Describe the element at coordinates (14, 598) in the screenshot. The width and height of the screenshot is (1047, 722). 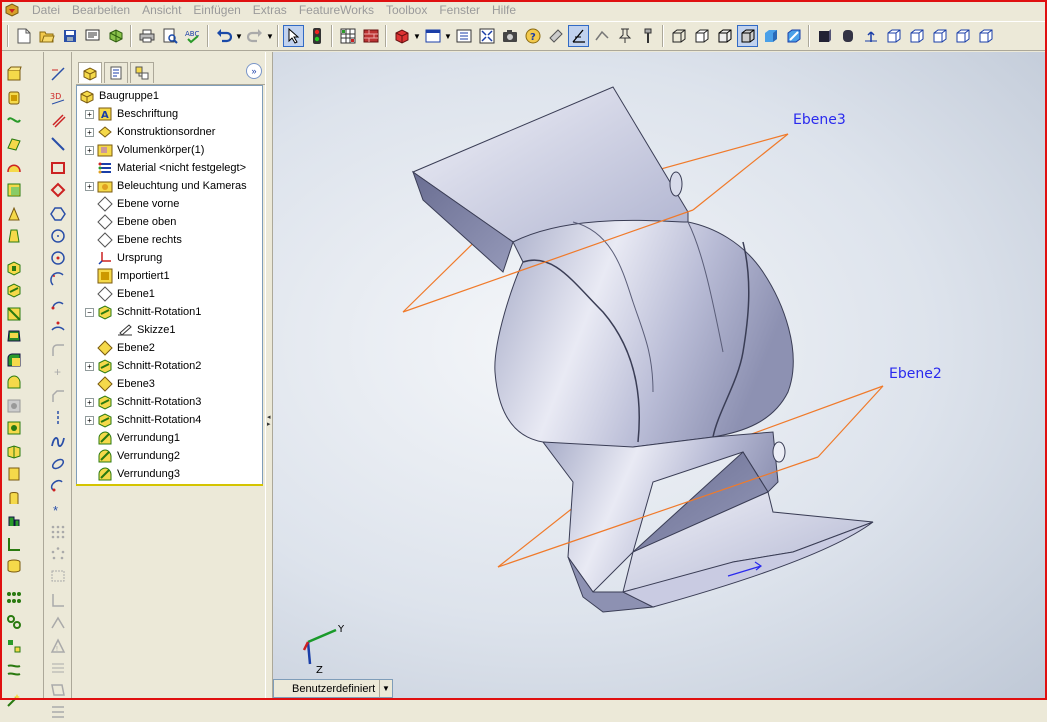
I see `split-line-icon` at that location.